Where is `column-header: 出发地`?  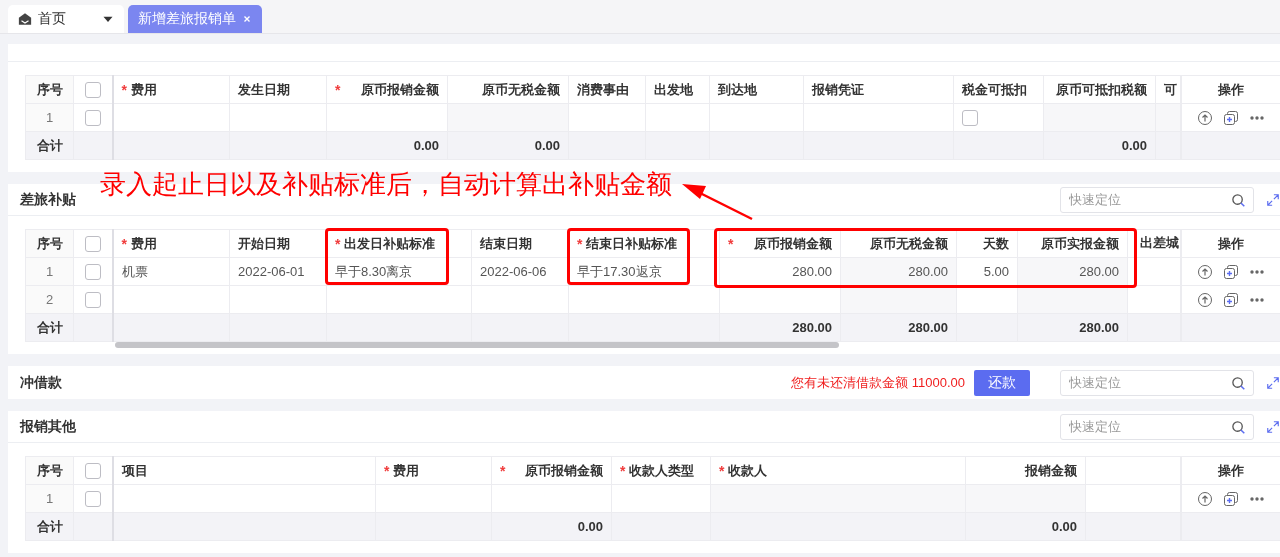 column-header: 出发地 is located at coordinates (673, 89).